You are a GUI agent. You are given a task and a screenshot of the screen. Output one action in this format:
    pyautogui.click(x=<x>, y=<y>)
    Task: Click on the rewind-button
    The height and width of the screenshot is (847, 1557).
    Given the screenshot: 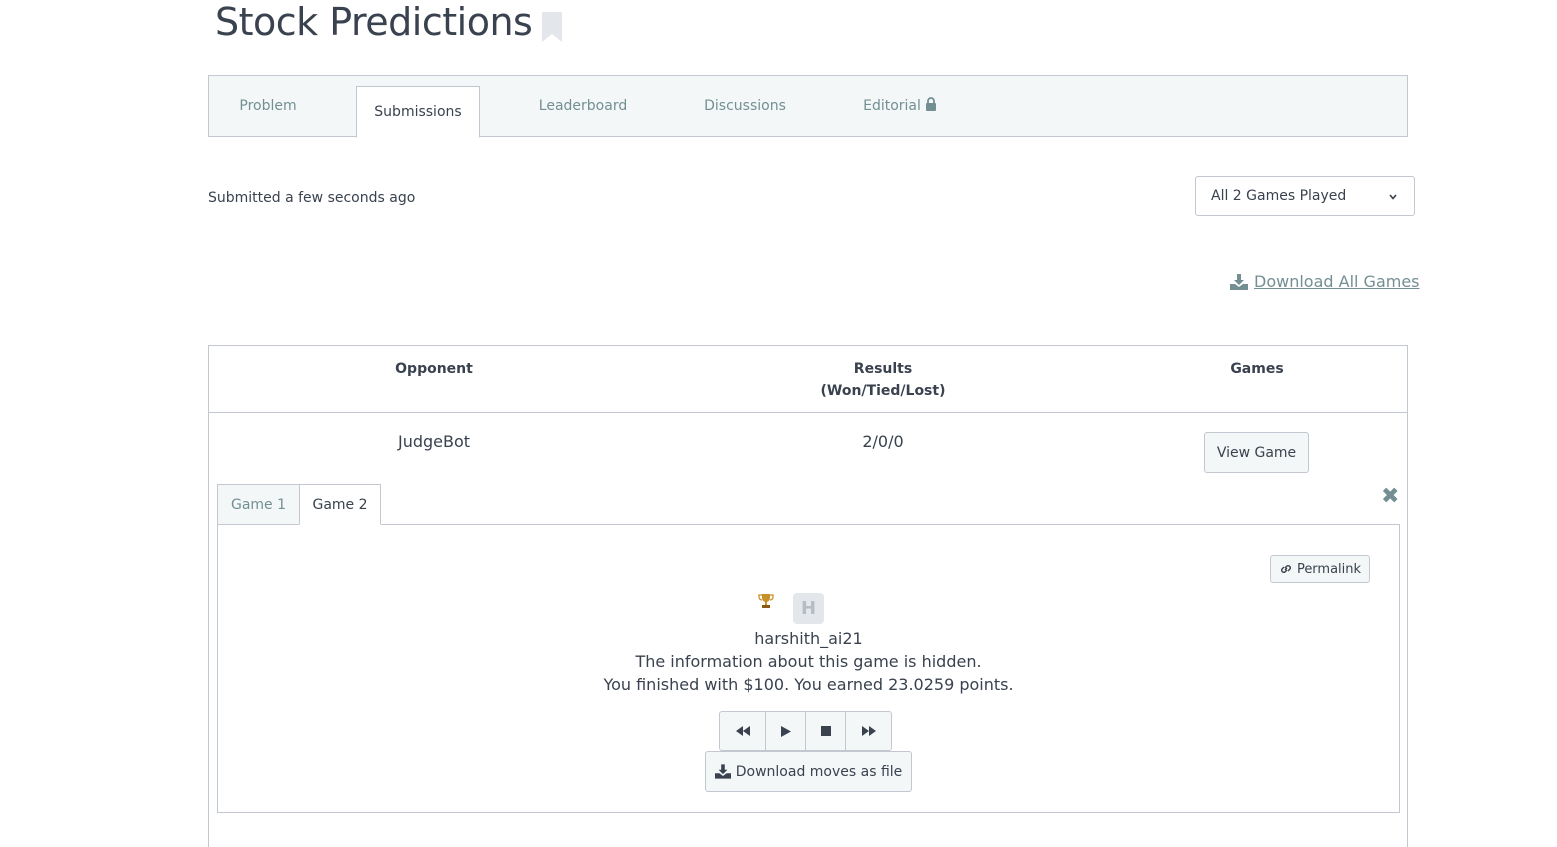 What is the action you would take?
    pyautogui.click(x=743, y=731)
    